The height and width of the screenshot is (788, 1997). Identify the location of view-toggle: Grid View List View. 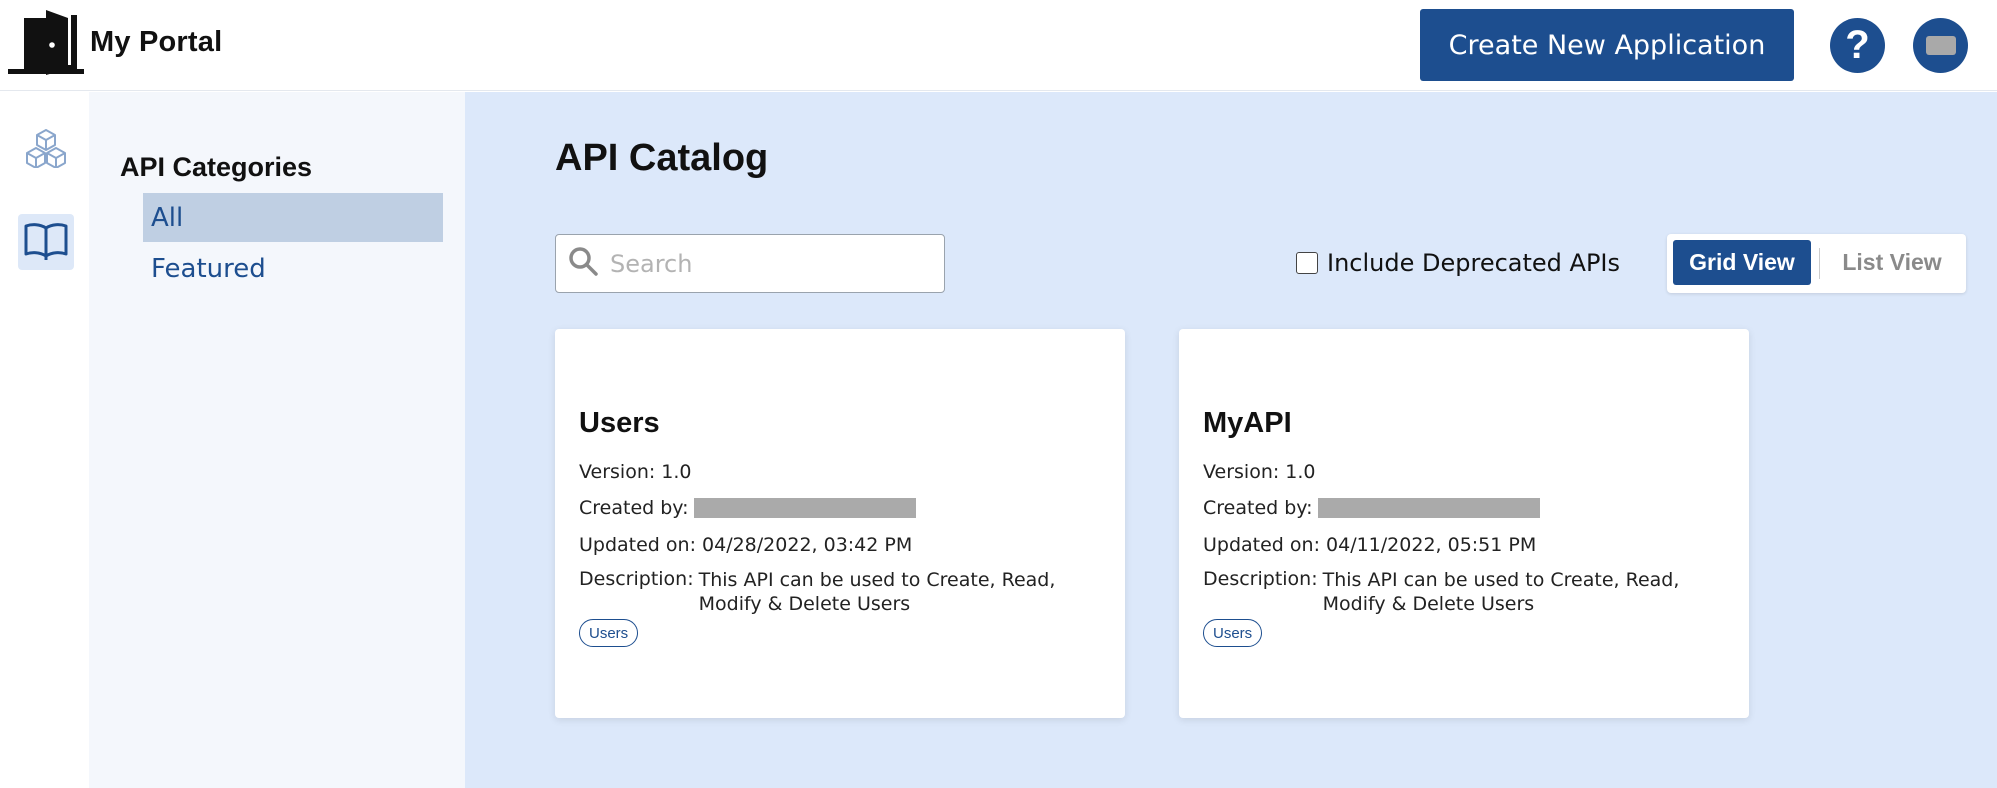
(1816, 263).